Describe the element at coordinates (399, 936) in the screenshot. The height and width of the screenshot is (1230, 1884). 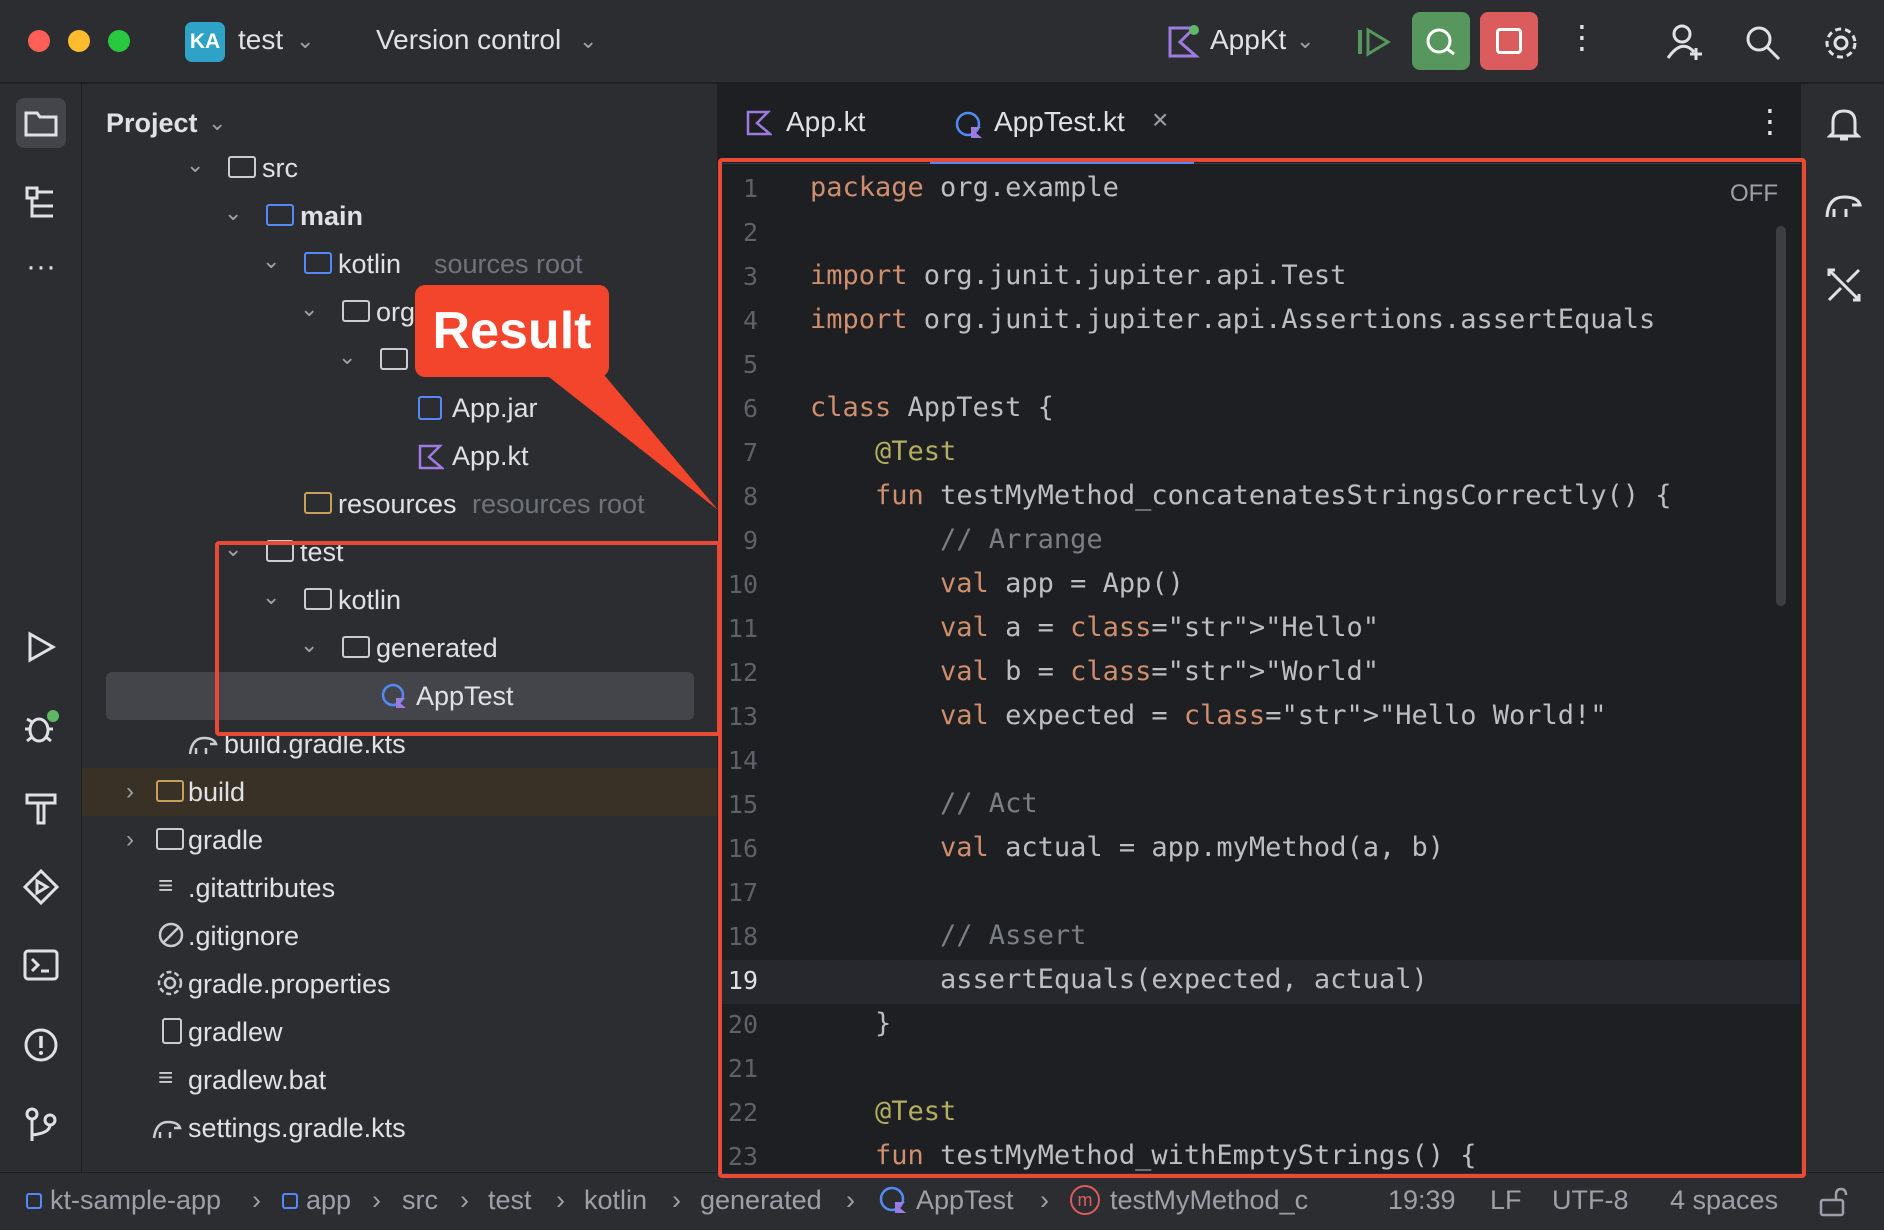
I see `tree-item-gitignore: .gitignore` at that location.